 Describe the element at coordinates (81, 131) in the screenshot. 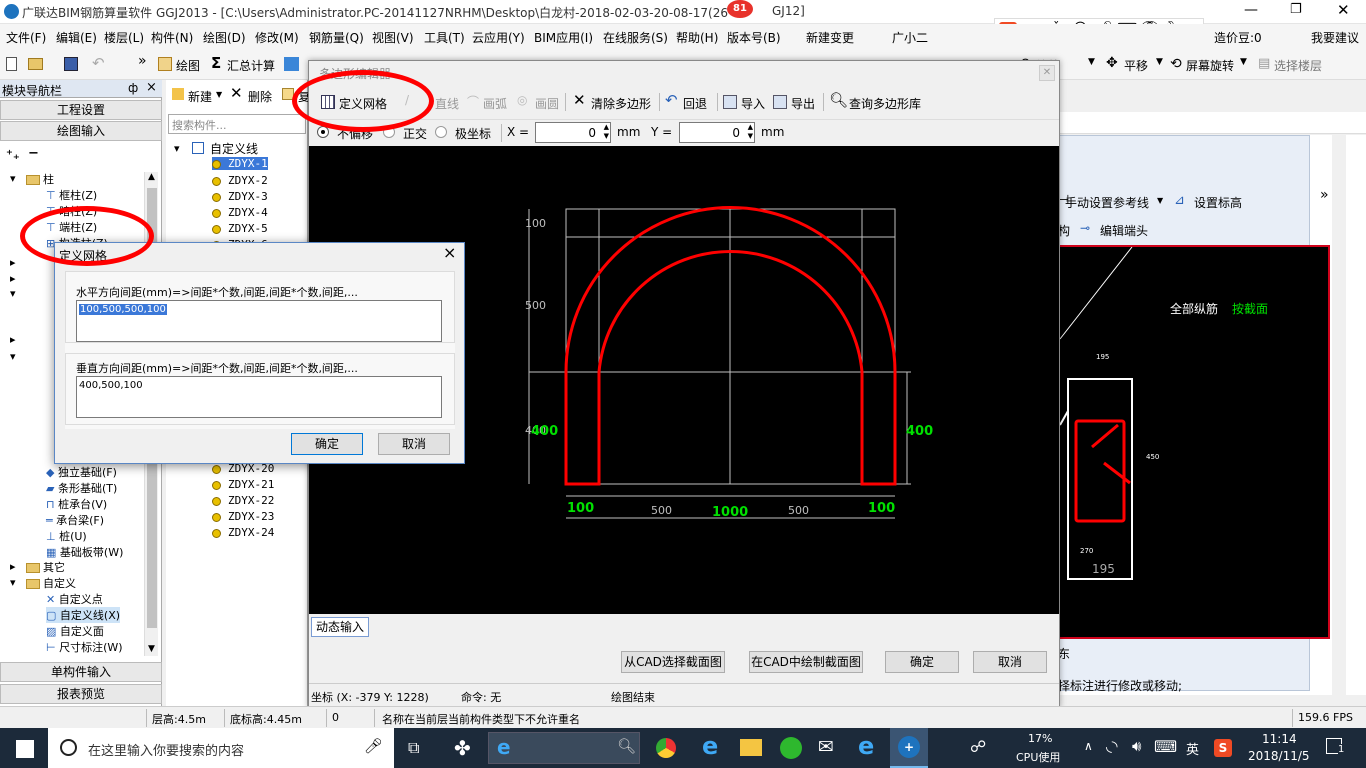

I see `nav-drawing-input: 绘图输入` at that location.